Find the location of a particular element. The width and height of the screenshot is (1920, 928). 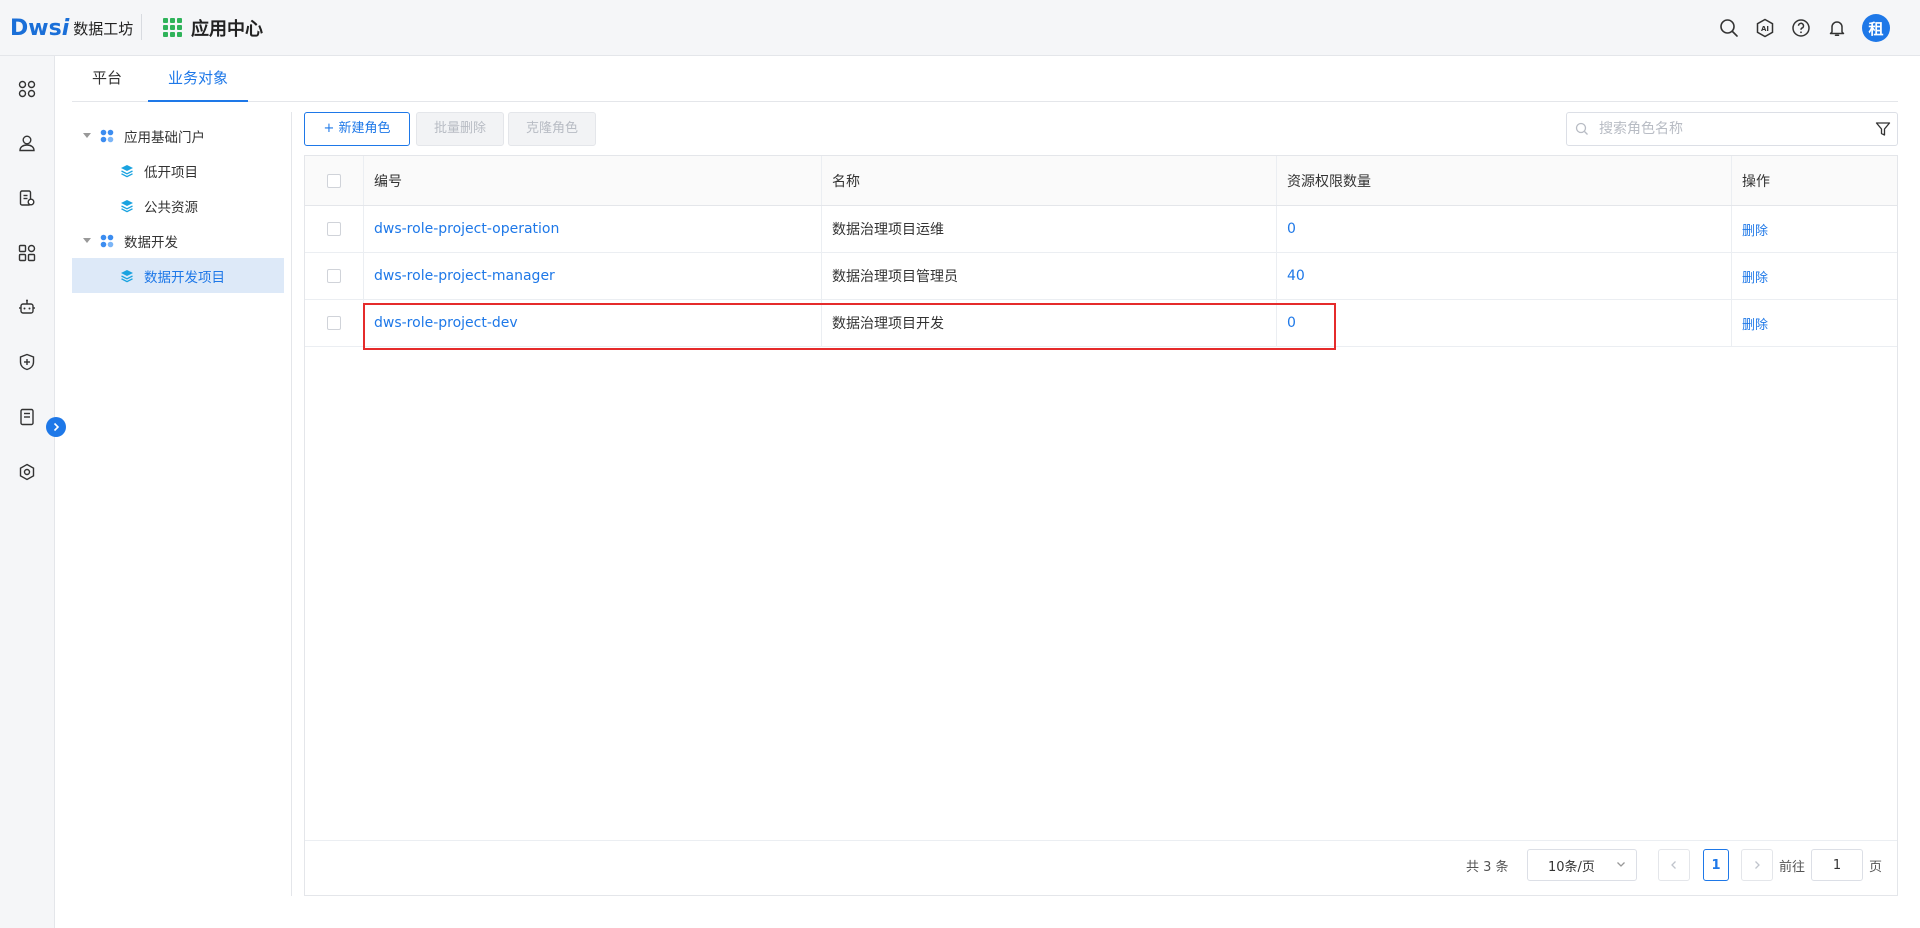

logo-text: 数据工坊 is located at coordinates (103, 28).